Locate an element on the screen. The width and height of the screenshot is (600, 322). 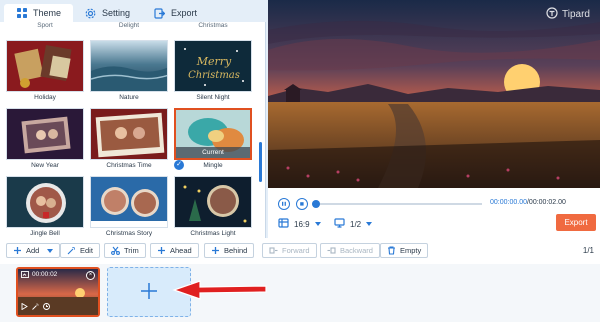
progress-handle is located at coordinates (316, 204).